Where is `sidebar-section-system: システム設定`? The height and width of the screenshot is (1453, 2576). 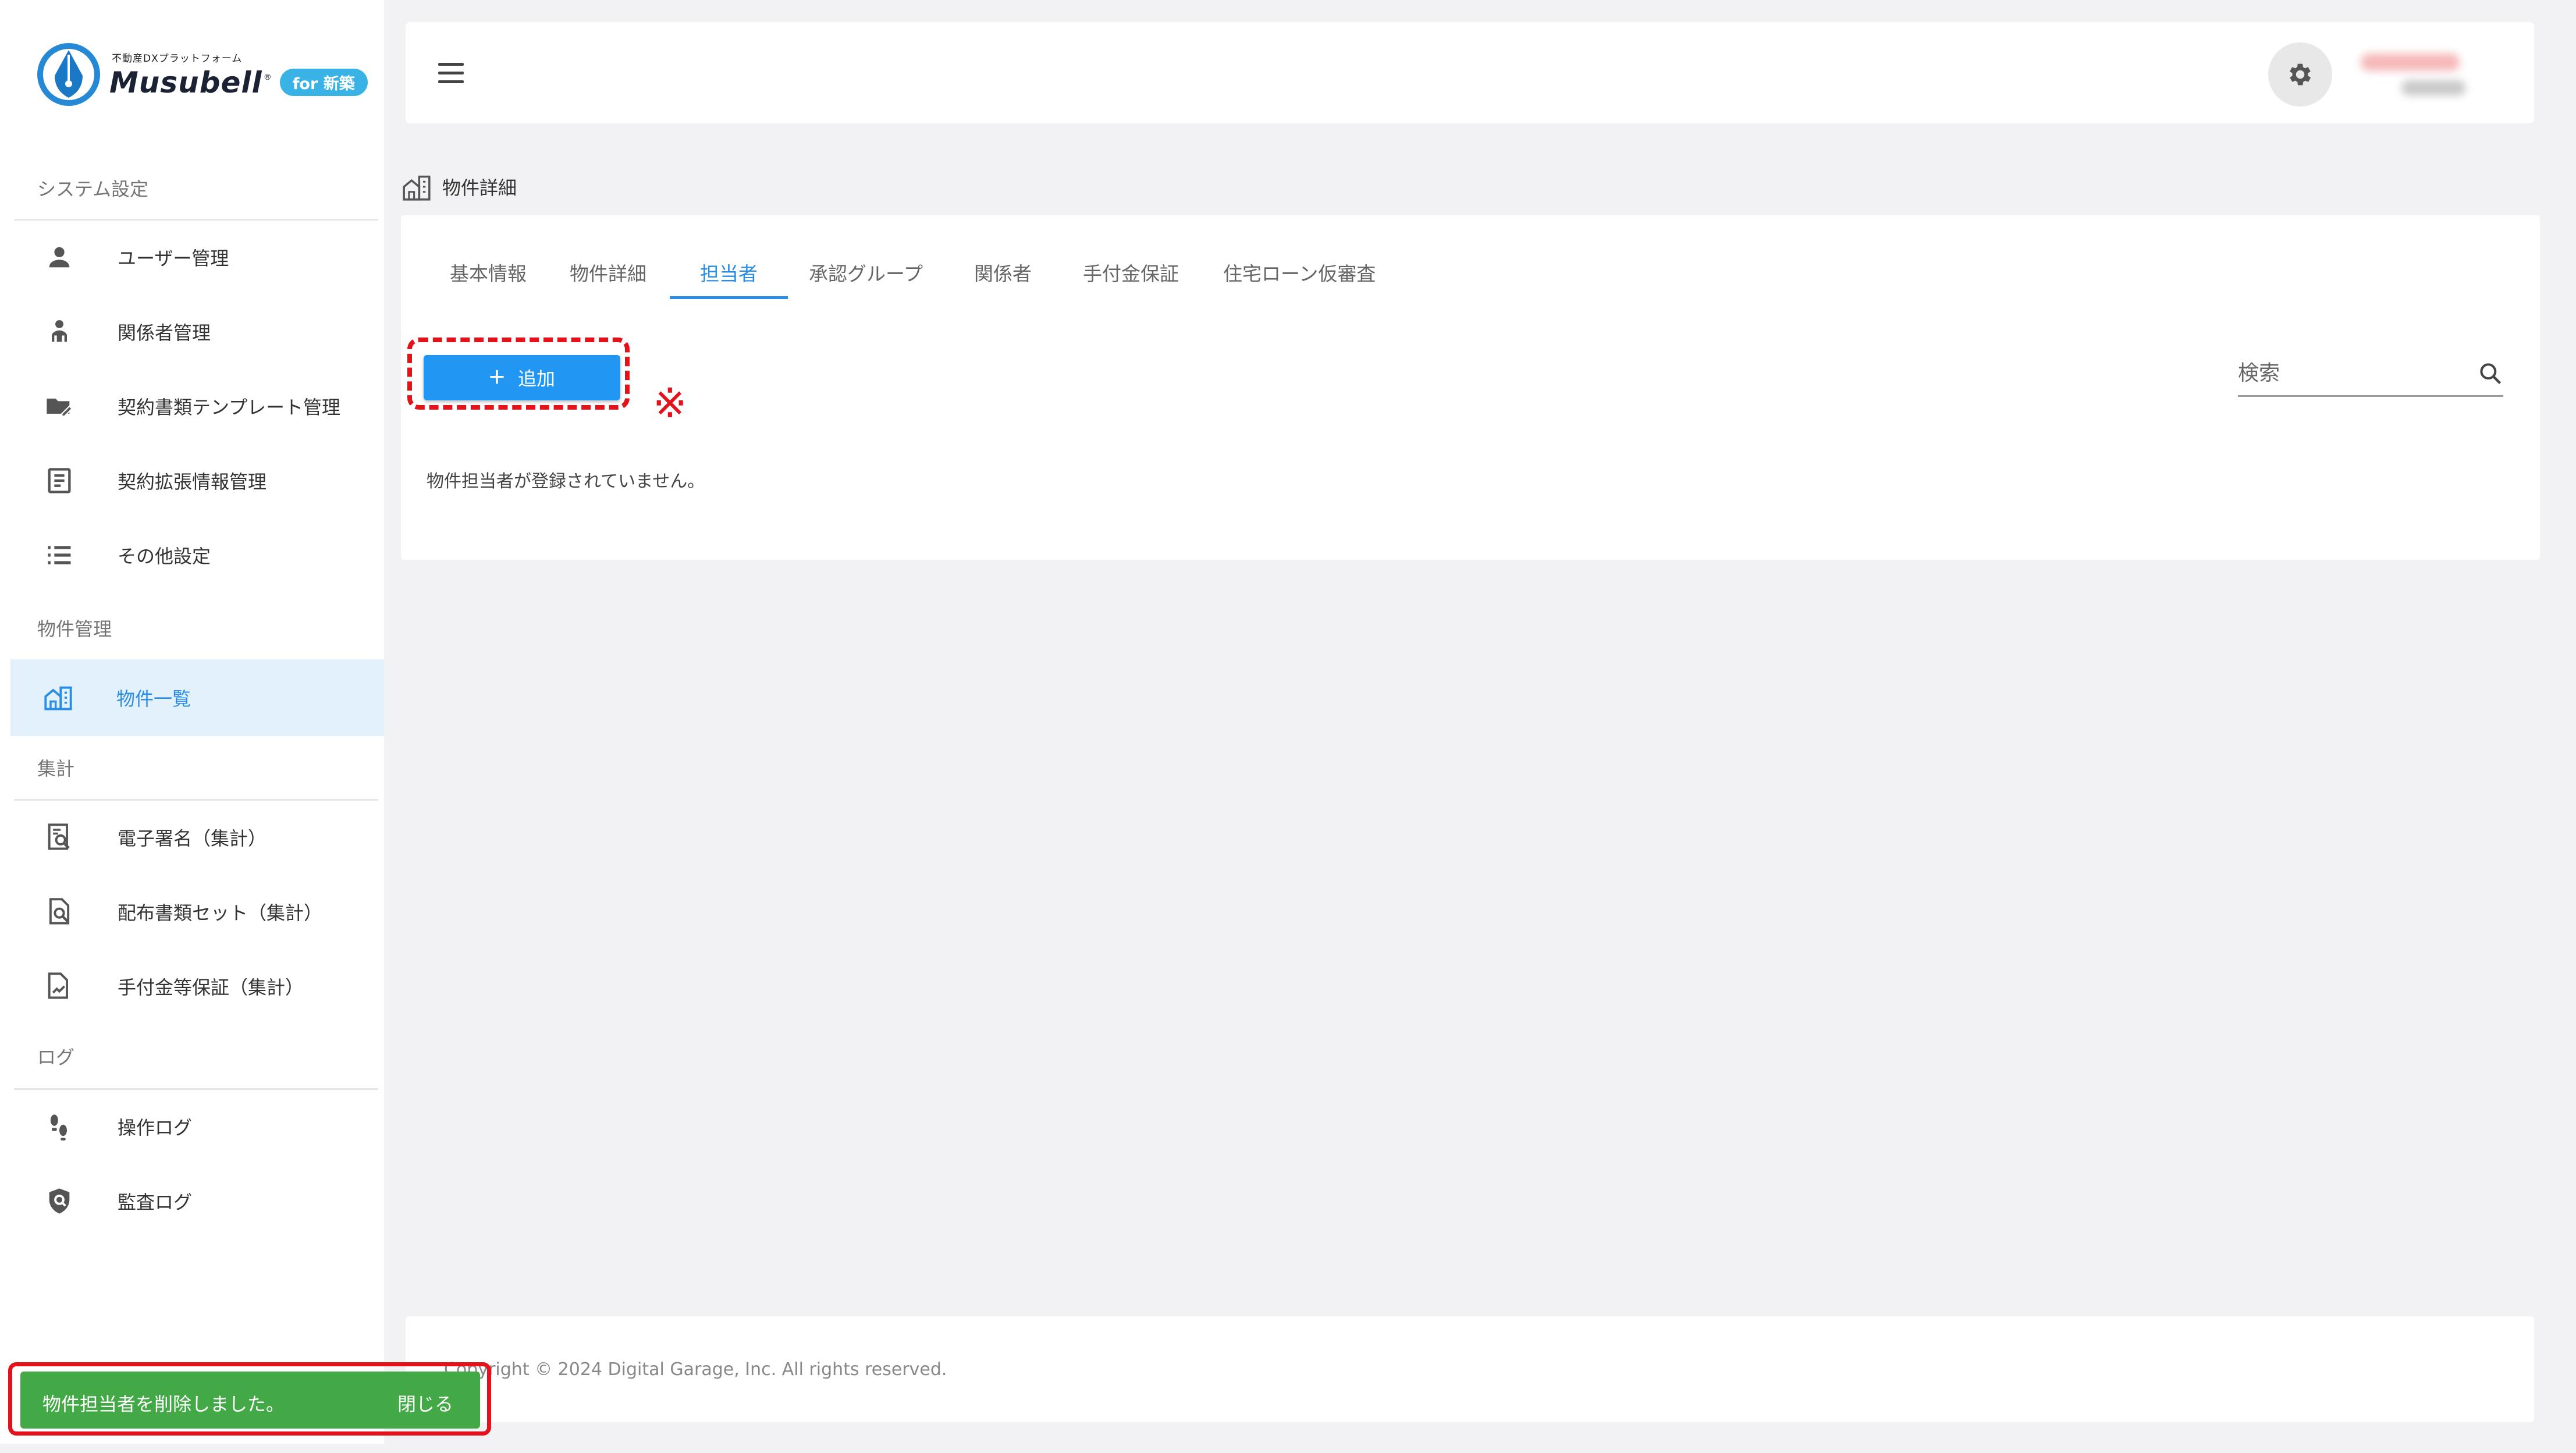
sidebar-section-system: システム設定 is located at coordinates (93, 189).